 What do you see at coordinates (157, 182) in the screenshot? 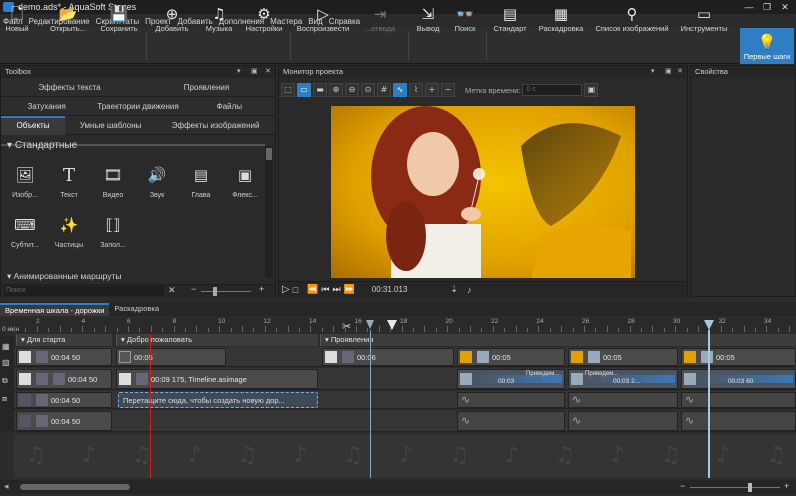
I see `tool-sound: 🔊 Звук` at bounding box center [157, 182].